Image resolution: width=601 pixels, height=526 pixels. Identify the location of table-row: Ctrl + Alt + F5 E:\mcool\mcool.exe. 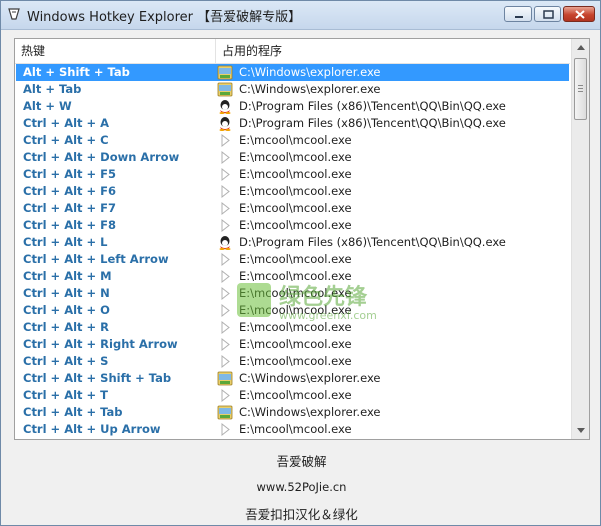
(292, 174).